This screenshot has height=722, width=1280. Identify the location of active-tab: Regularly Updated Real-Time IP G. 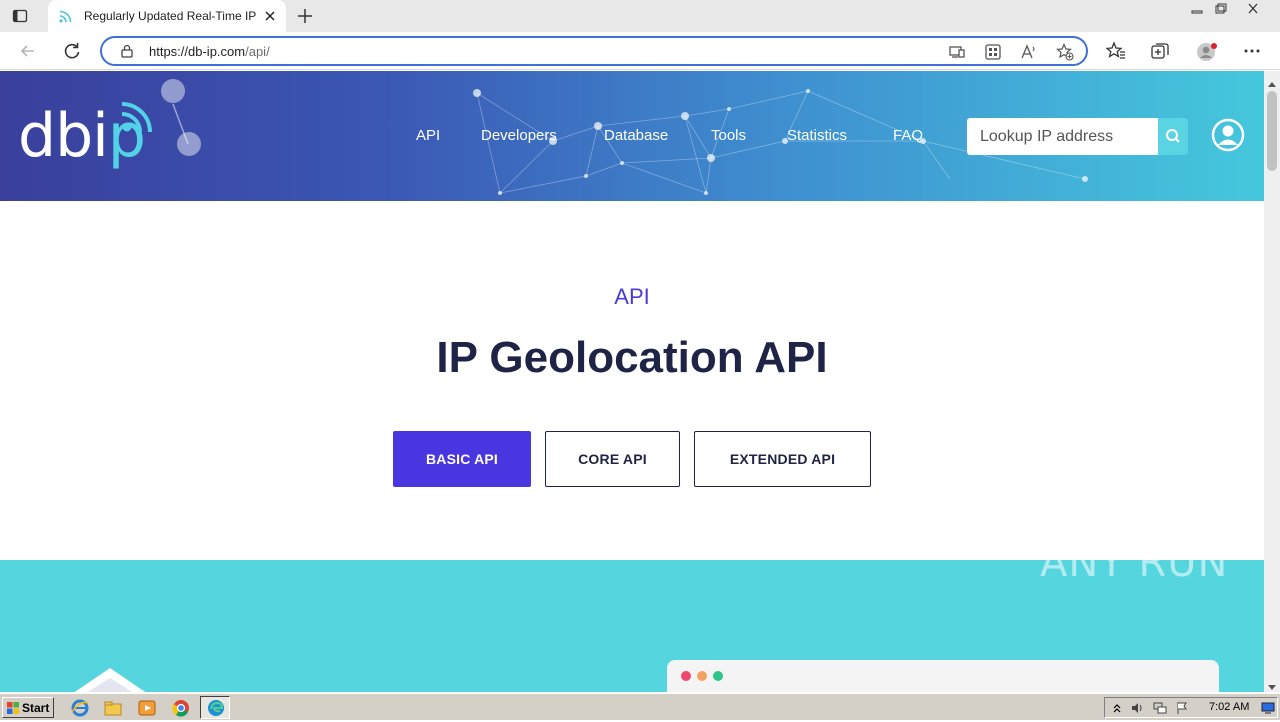
(167, 16).